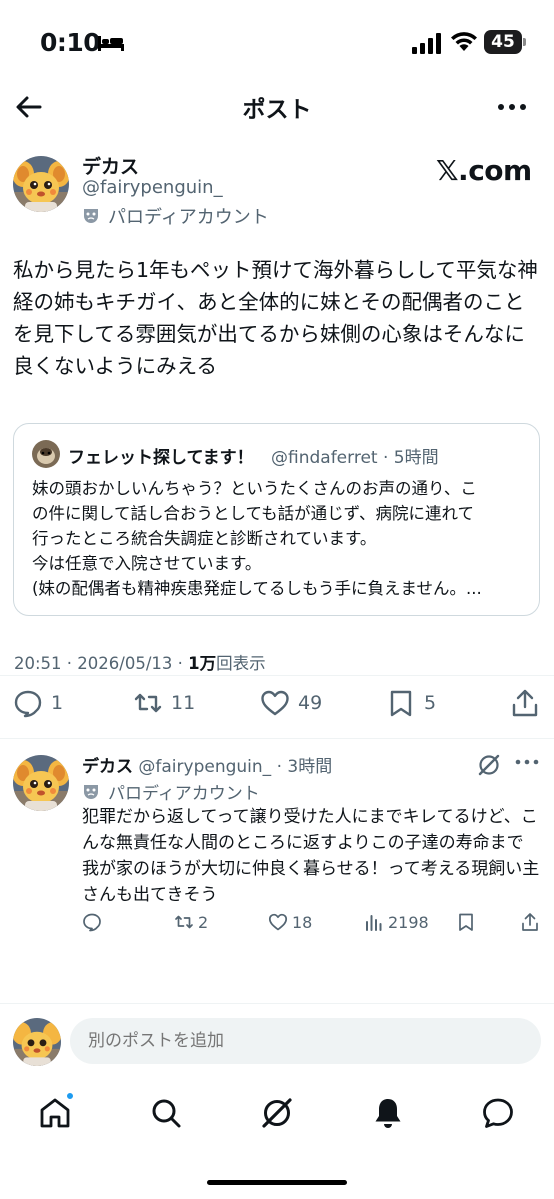  I want to click on quote-author-name: フェレット探してます！, so click(161, 458).